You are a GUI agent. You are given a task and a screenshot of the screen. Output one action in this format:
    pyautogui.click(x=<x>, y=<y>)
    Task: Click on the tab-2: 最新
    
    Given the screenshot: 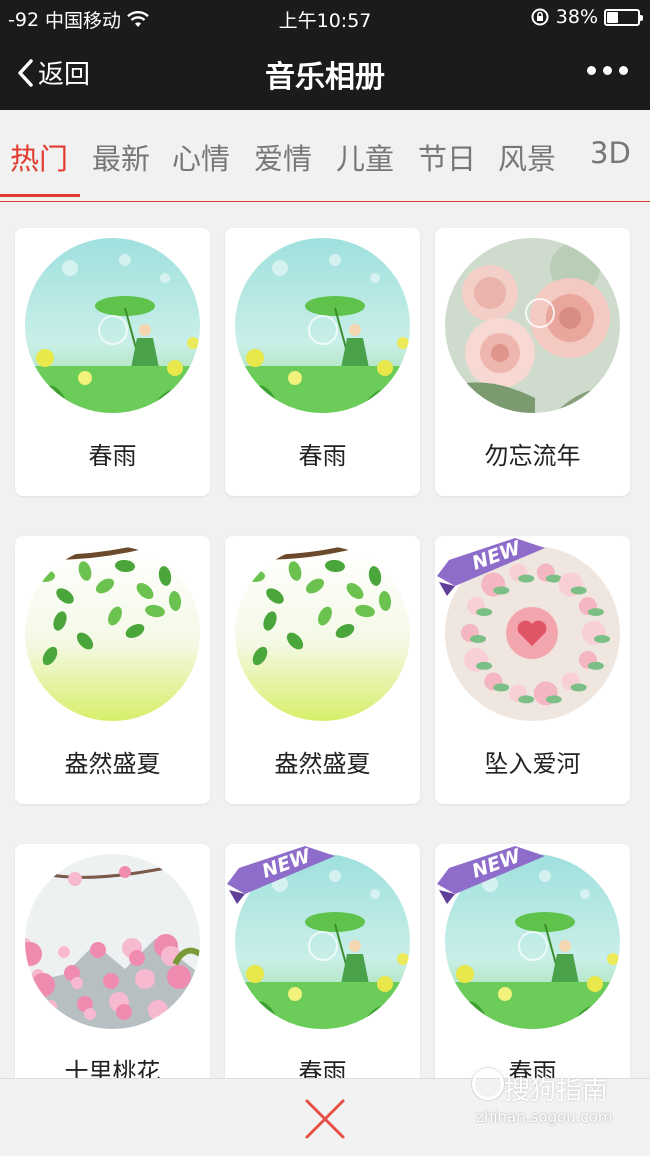 What is the action you would take?
    pyautogui.click(x=121, y=157)
    